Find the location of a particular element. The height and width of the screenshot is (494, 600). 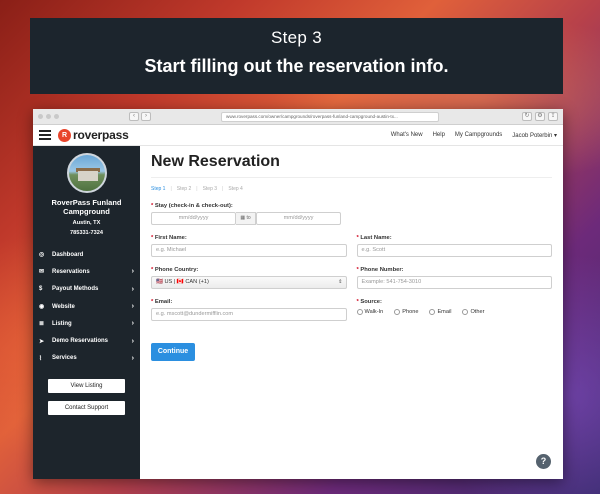

select-arrows-icon: ⇕ is located at coordinates (340, 282).